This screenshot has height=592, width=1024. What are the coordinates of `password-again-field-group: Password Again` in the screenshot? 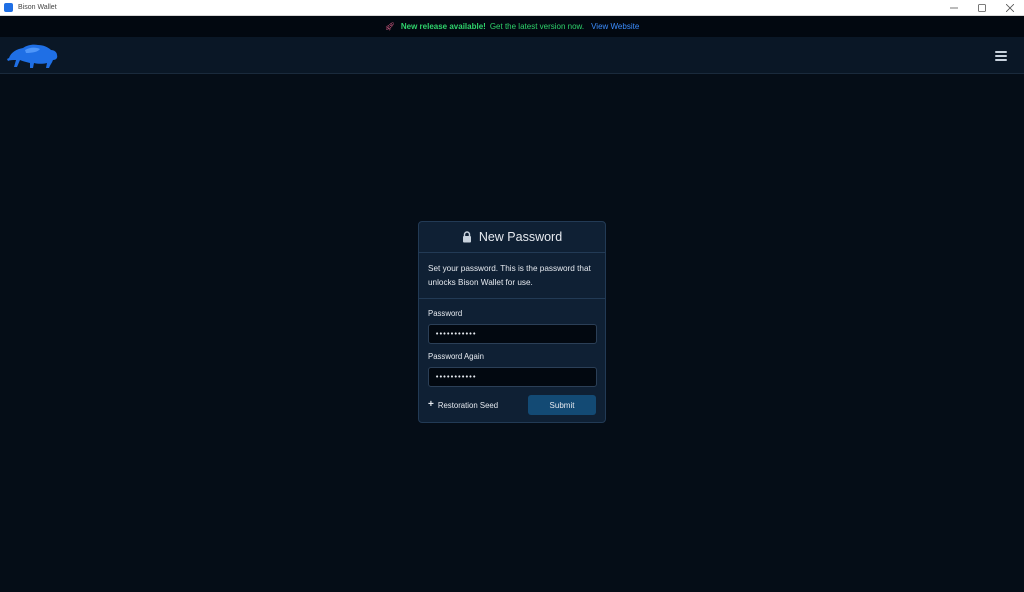 It's located at (512, 369).